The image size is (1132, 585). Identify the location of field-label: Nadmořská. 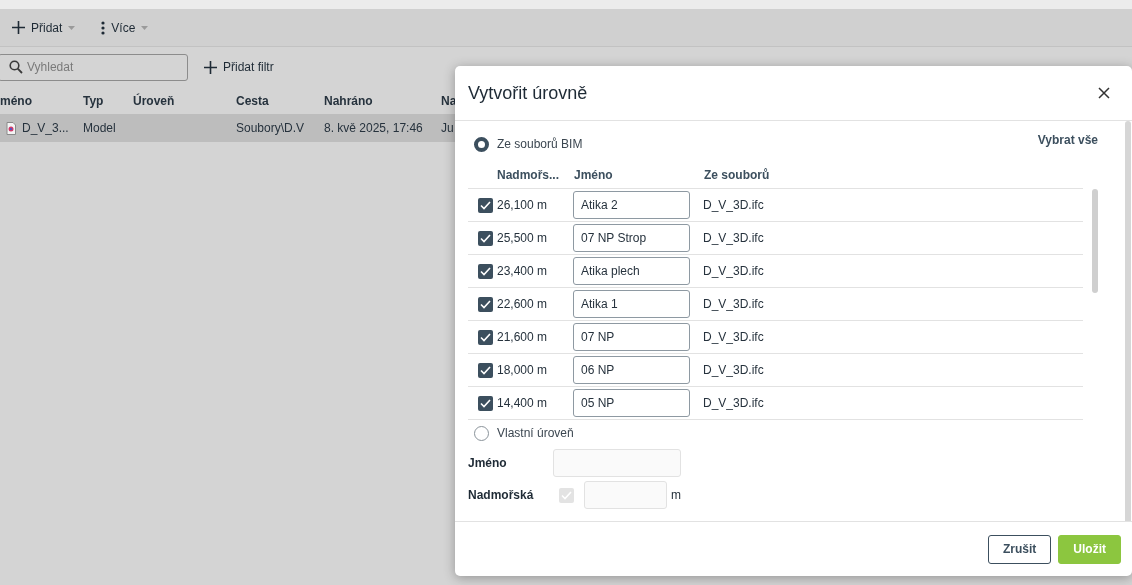
(501, 495).